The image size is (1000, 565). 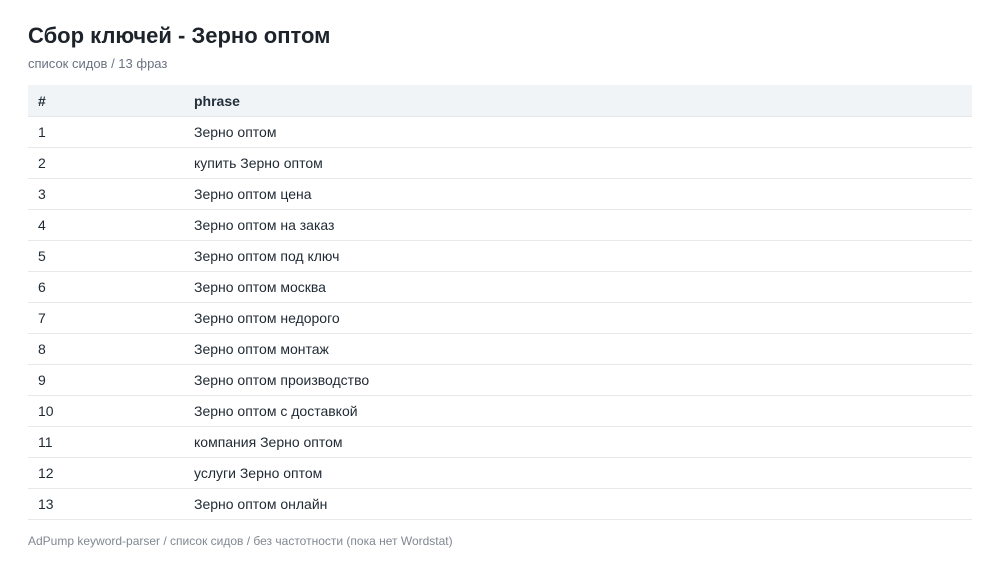 What do you see at coordinates (578, 287) in the screenshot?
I see `row-phrase: Зерно оптом москва` at bounding box center [578, 287].